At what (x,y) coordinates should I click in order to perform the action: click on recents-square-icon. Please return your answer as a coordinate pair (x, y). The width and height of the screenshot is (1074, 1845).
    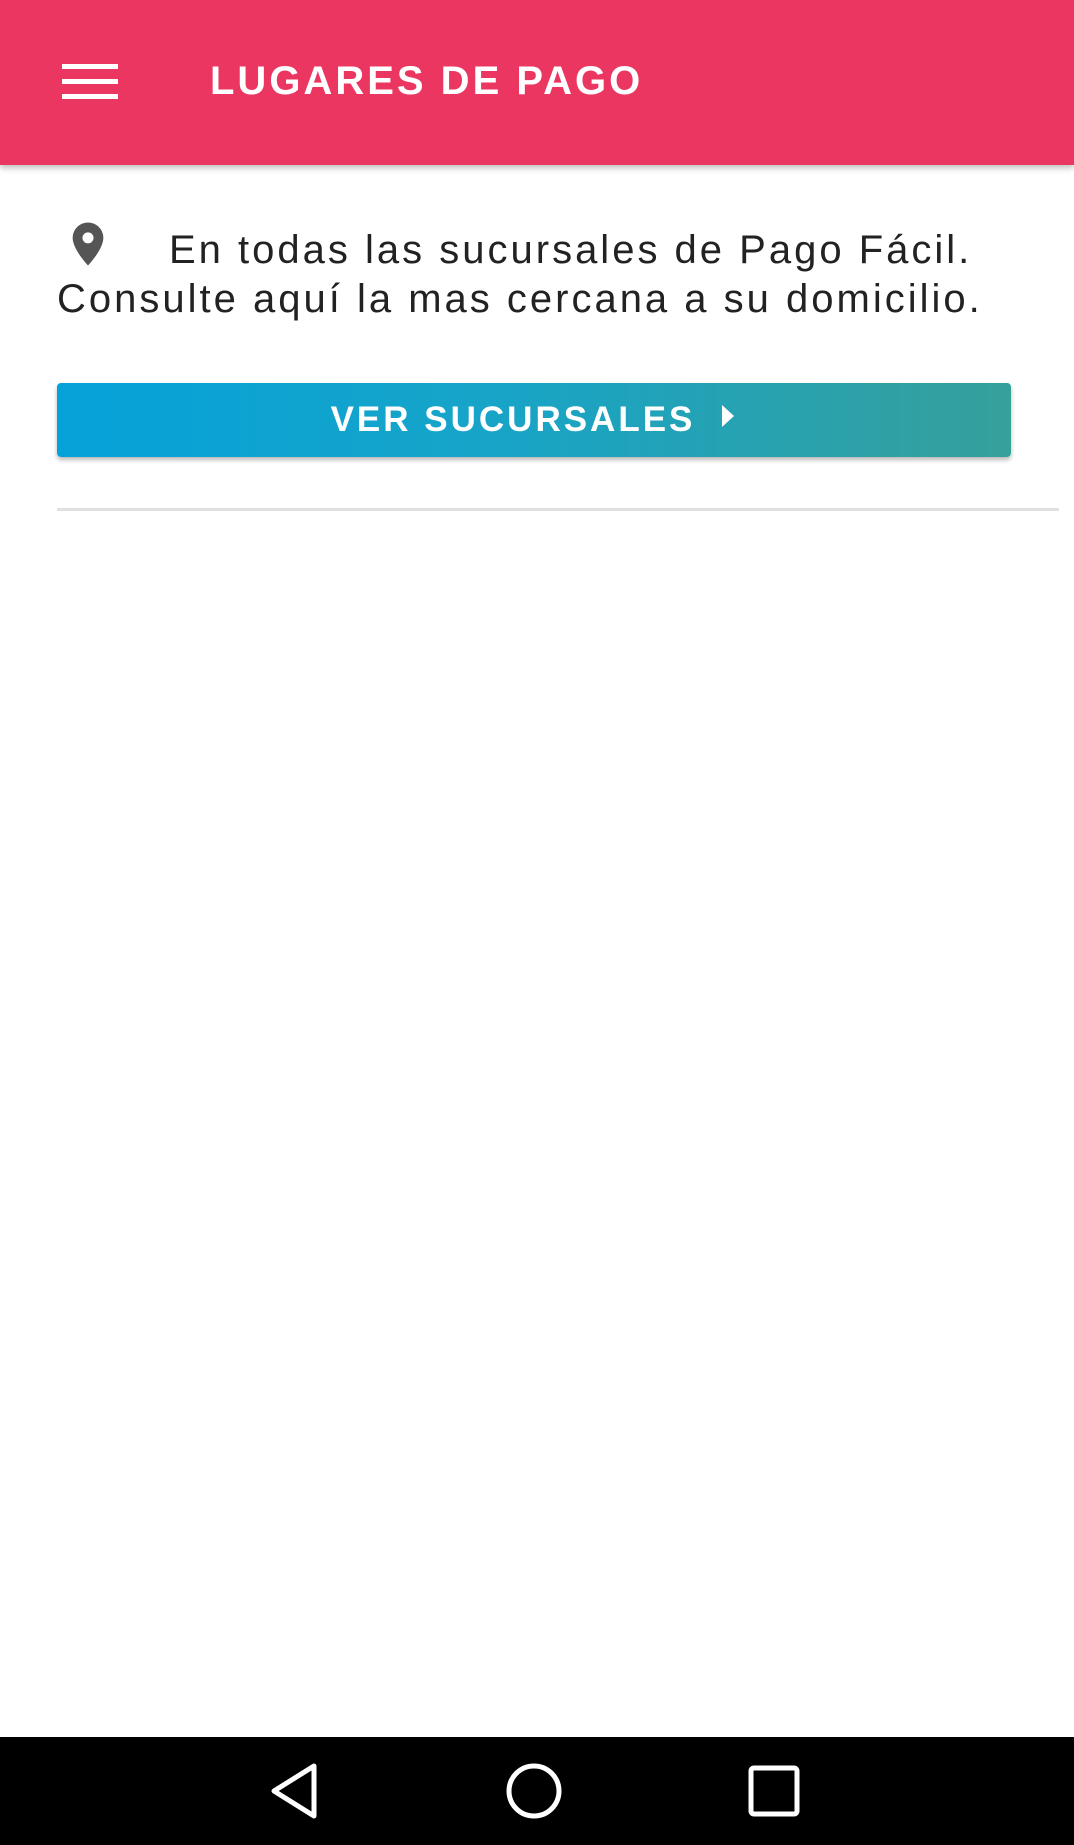
    Looking at the image, I should click on (774, 1791).